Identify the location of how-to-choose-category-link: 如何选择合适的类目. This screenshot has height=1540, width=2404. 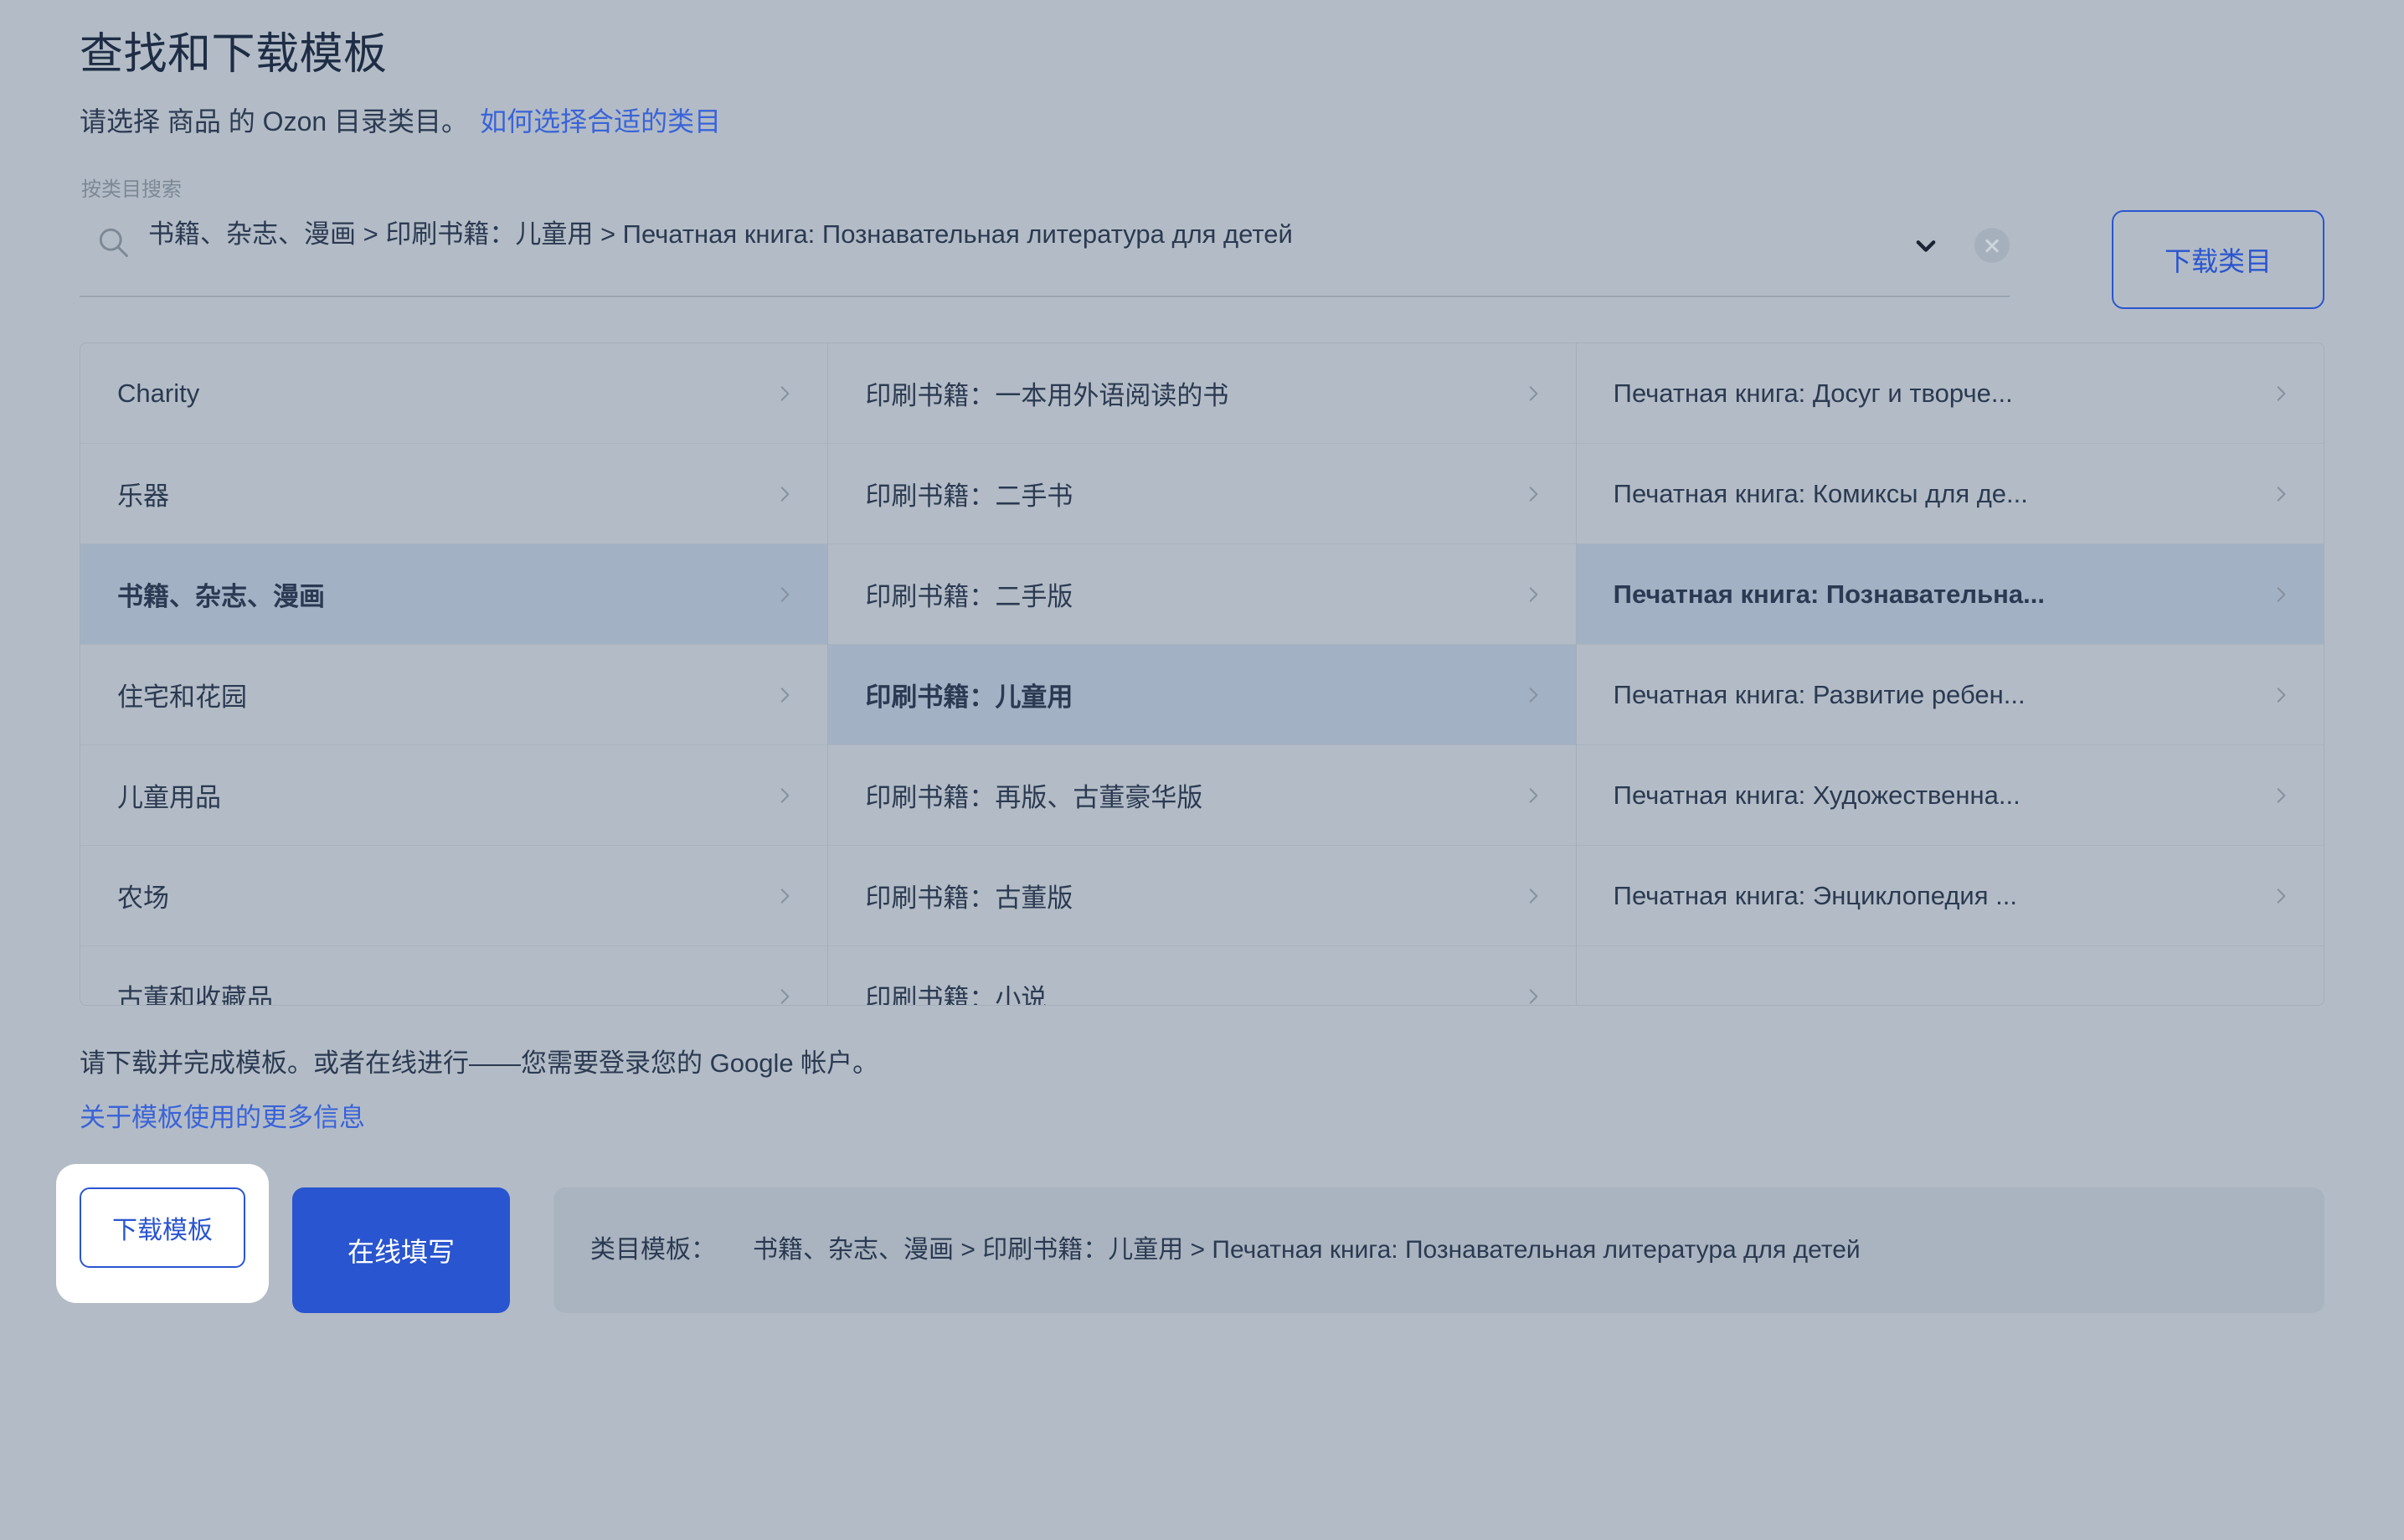
(600, 121).